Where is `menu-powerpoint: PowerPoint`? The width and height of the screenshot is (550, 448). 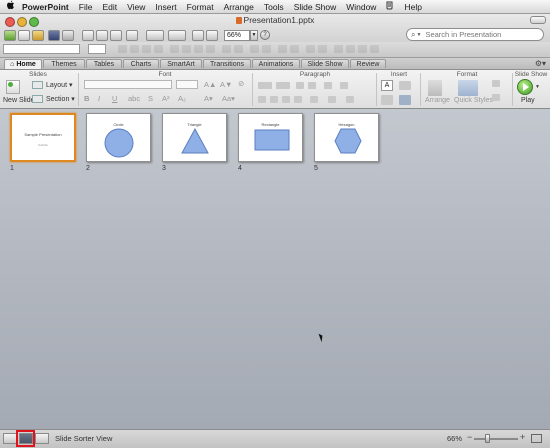 menu-powerpoint: PowerPoint is located at coordinates (45, 7).